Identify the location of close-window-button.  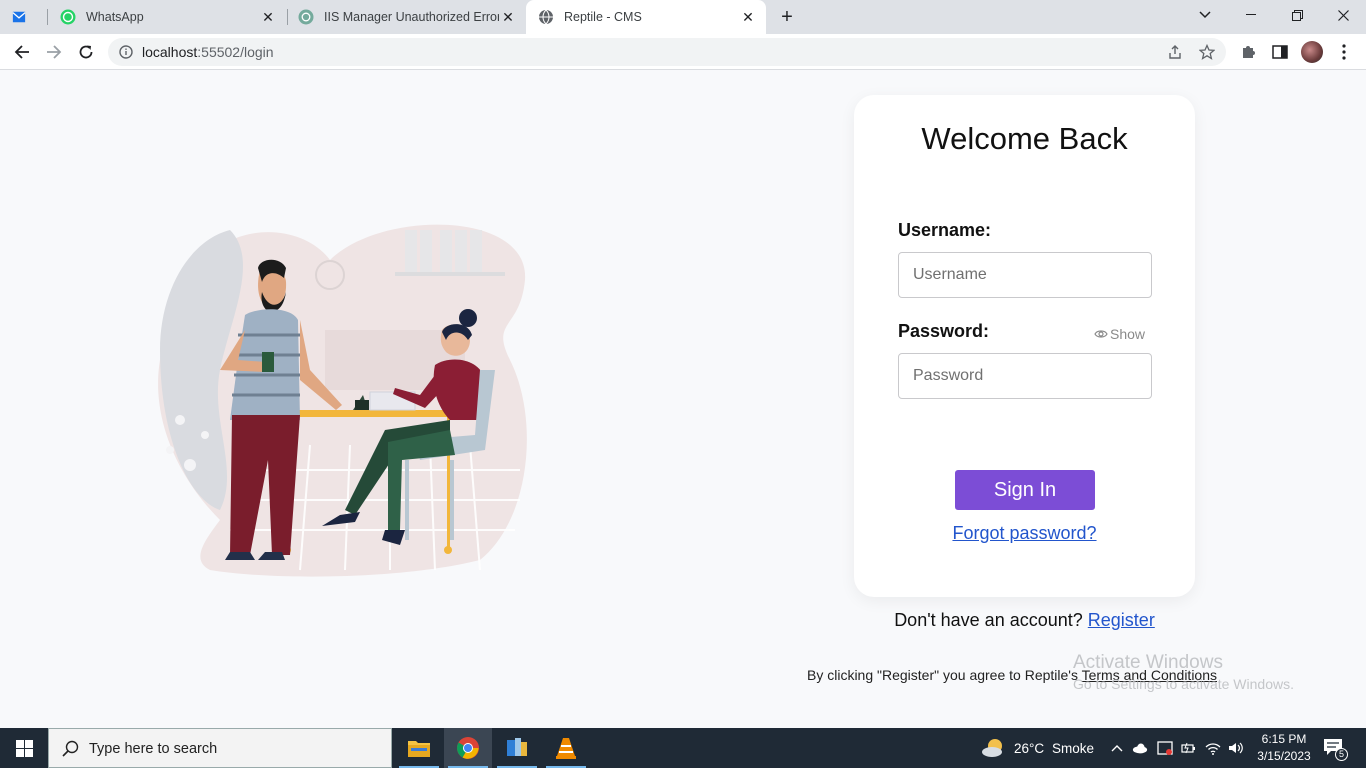
(1343, 15).